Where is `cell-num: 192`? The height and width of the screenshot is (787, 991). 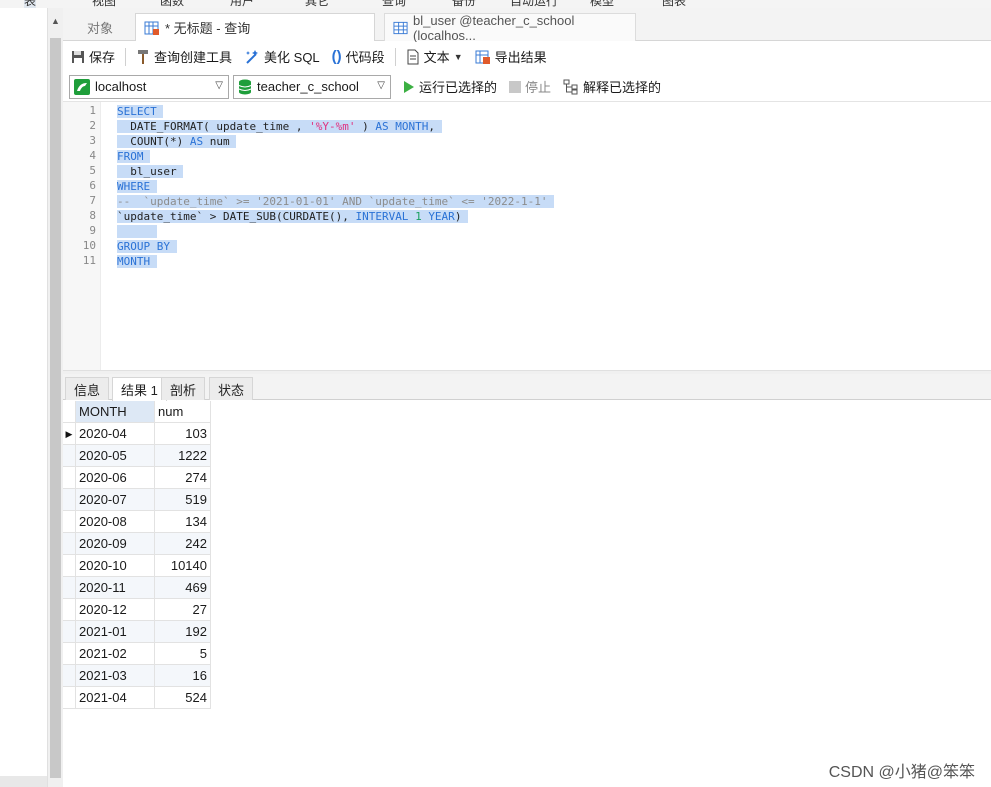
cell-num: 192 is located at coordinates (183, 632).